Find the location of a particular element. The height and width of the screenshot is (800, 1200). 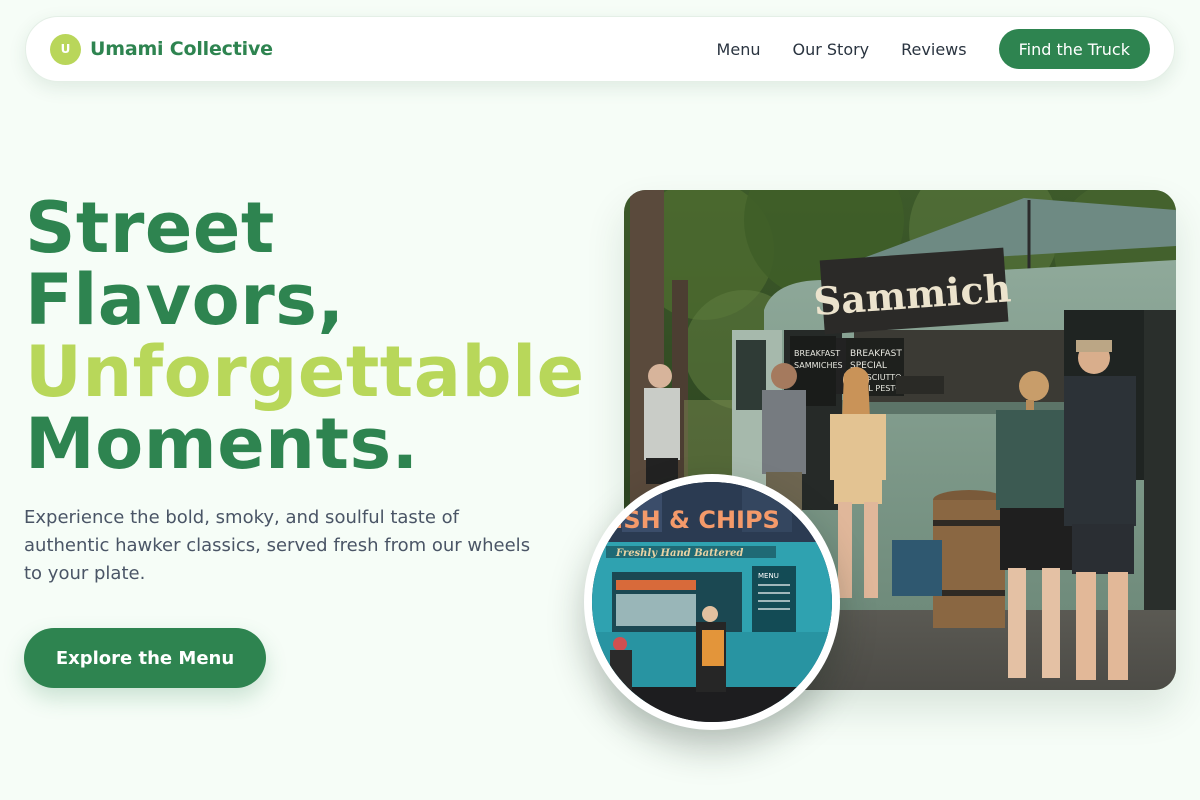

brand: U Umami Collective is located at coordinates (161, 49).